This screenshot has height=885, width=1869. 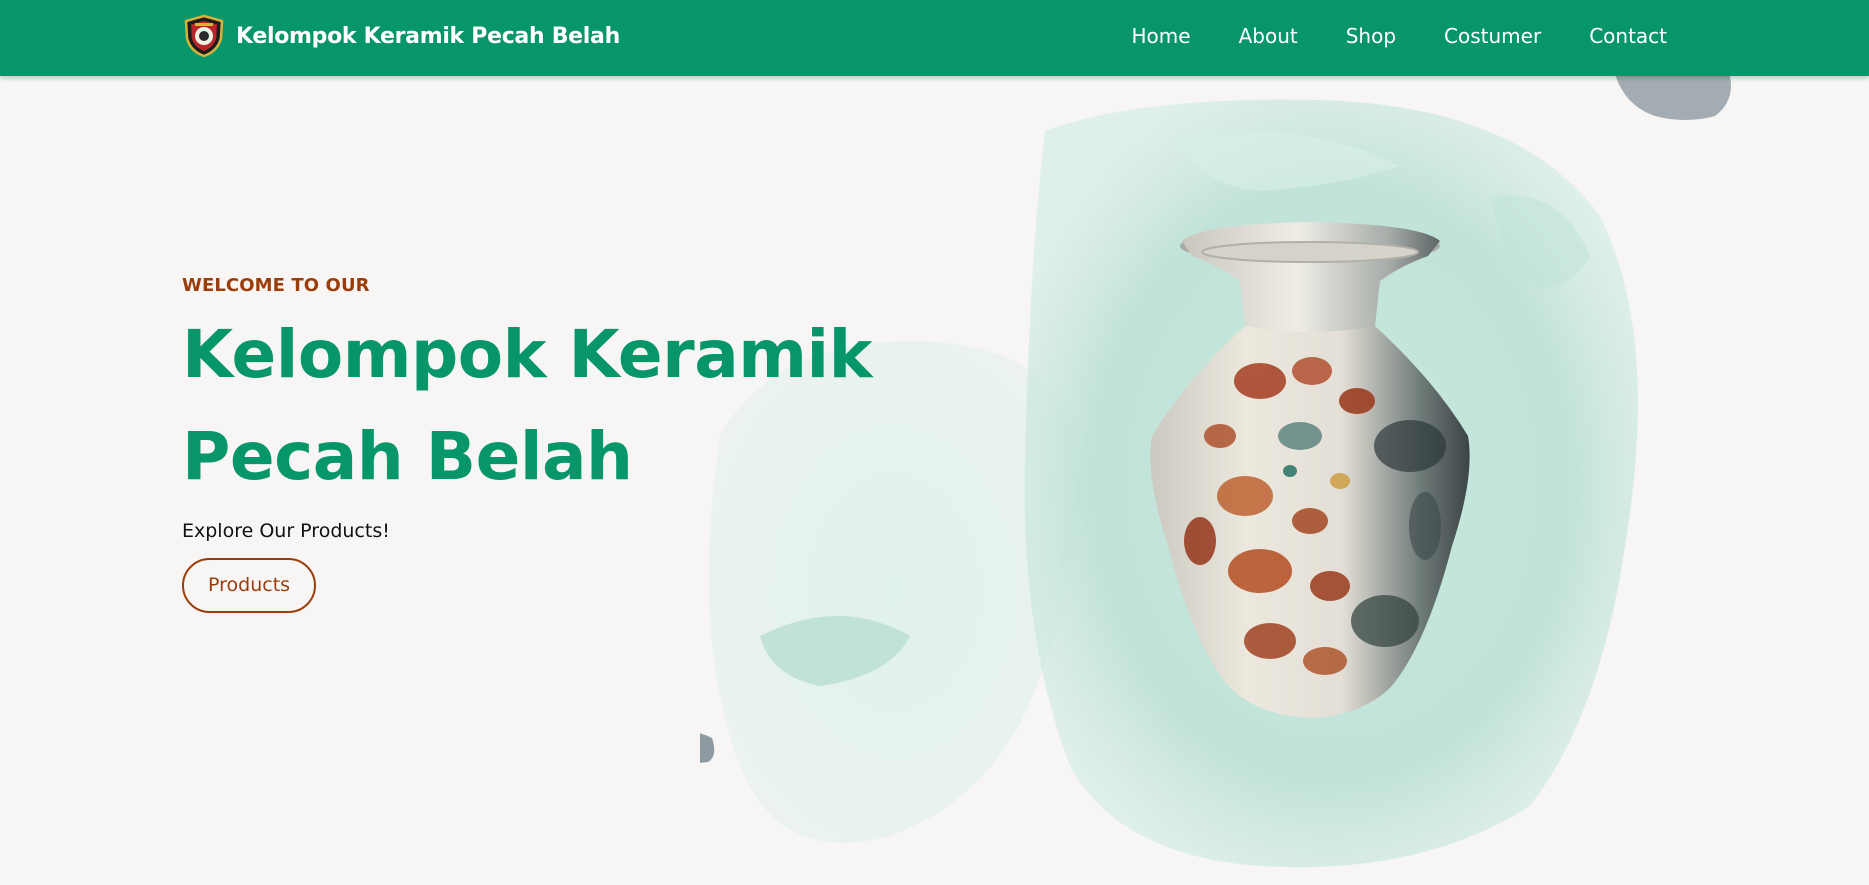 I want to click on logo-icon, so click(x=204, y=36).